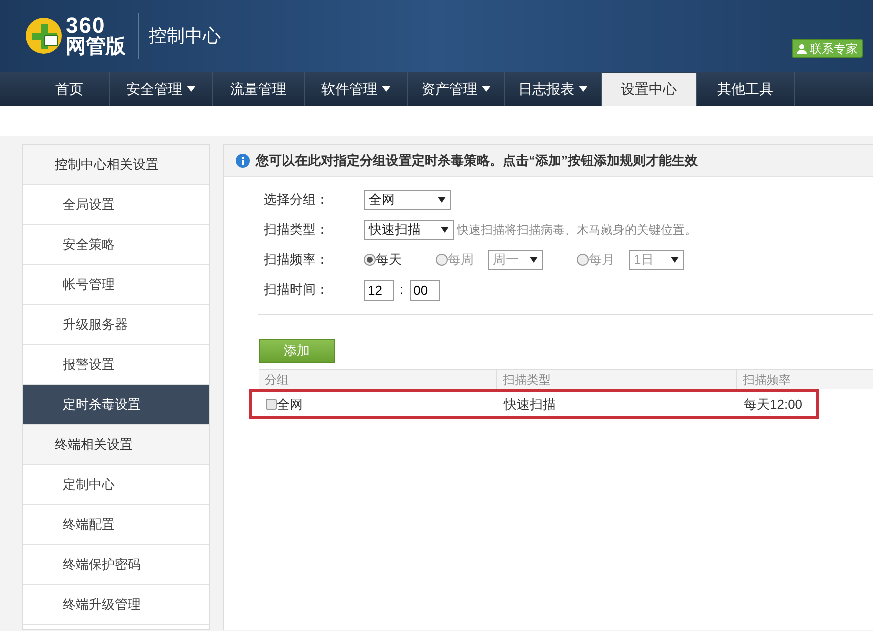 This screenshot has width=873, height=631. What do you see at coordinates (461, 260) in the screenshot?
I see `radio-label: 每周` at bounding box center [461, 260].